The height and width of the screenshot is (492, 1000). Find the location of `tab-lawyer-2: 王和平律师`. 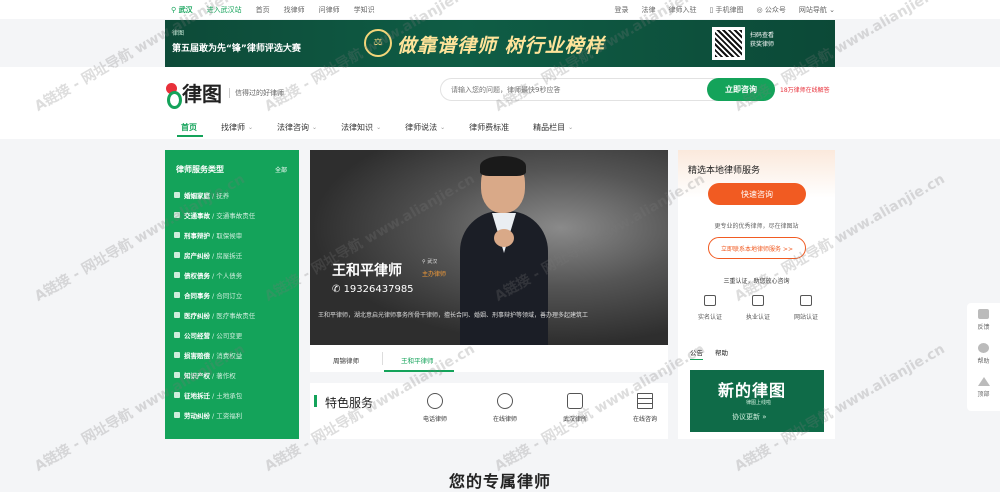

tab-lawyer-2: 王和平律师 is located at coordinates (417, 360).